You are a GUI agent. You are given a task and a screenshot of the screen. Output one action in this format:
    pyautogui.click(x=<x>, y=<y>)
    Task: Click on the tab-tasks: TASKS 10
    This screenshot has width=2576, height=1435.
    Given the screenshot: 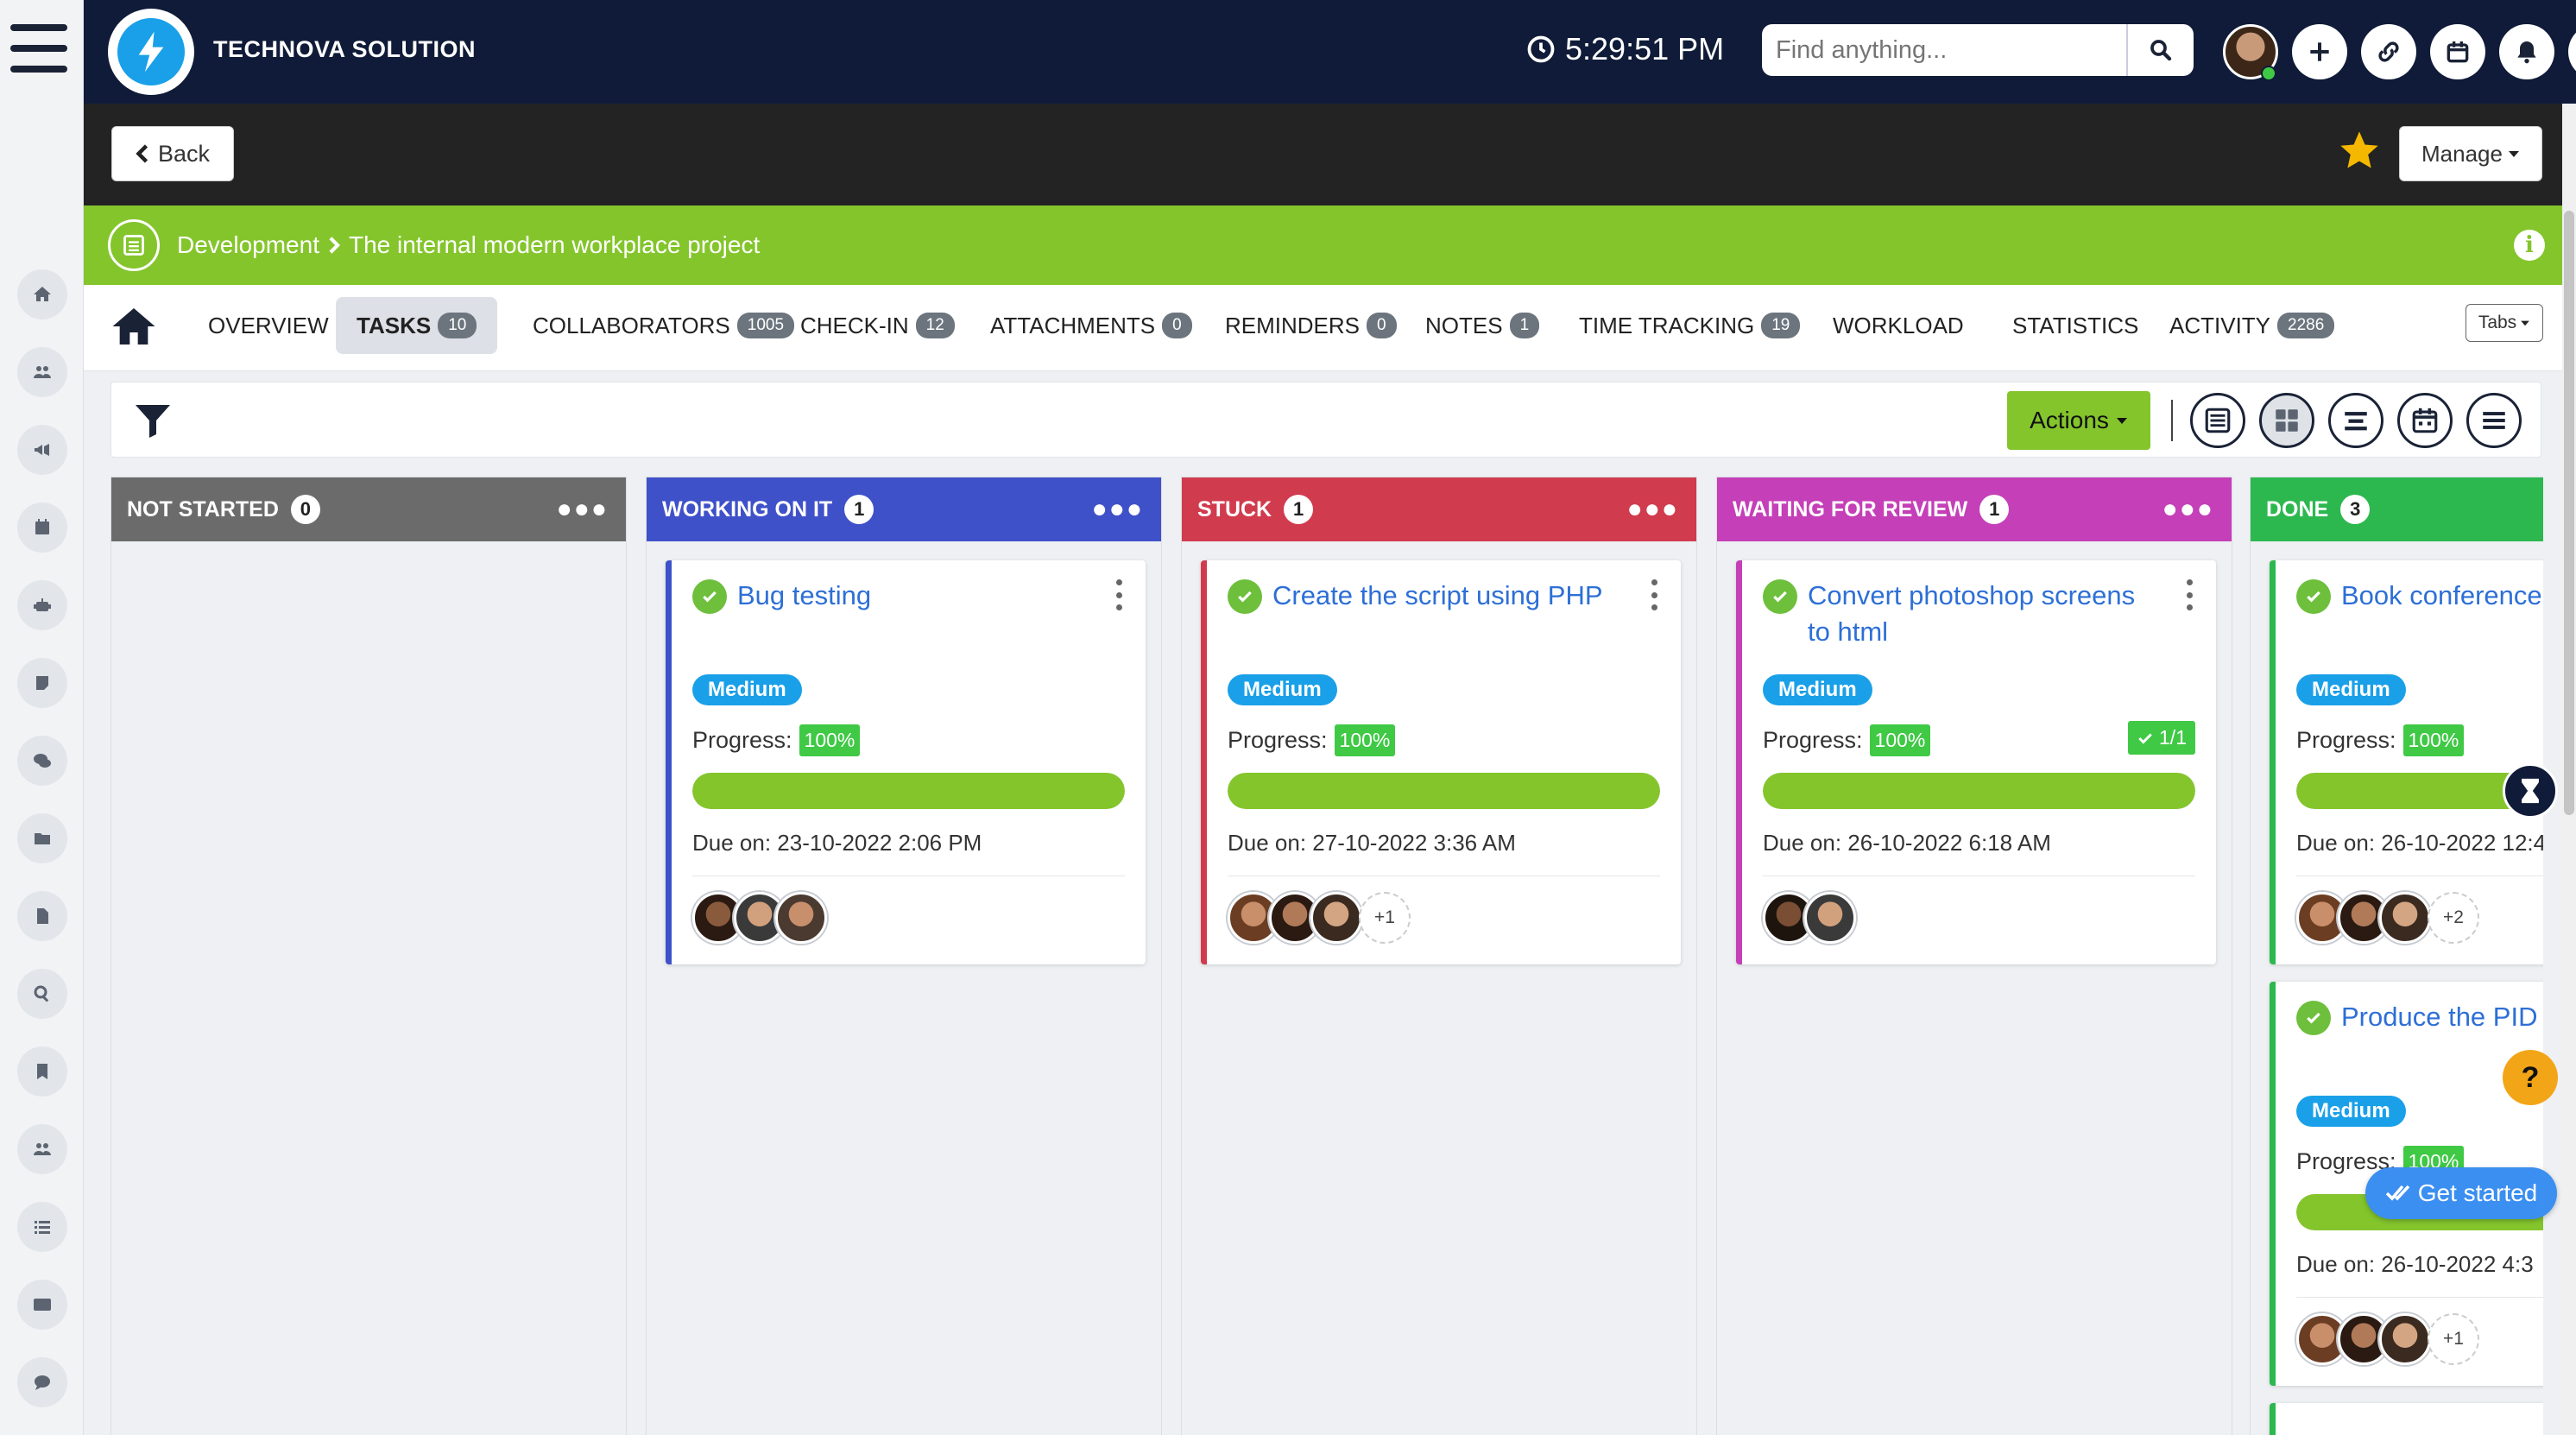 What is the action you would take?
    pyautogui.click(x=417, y=325)
    